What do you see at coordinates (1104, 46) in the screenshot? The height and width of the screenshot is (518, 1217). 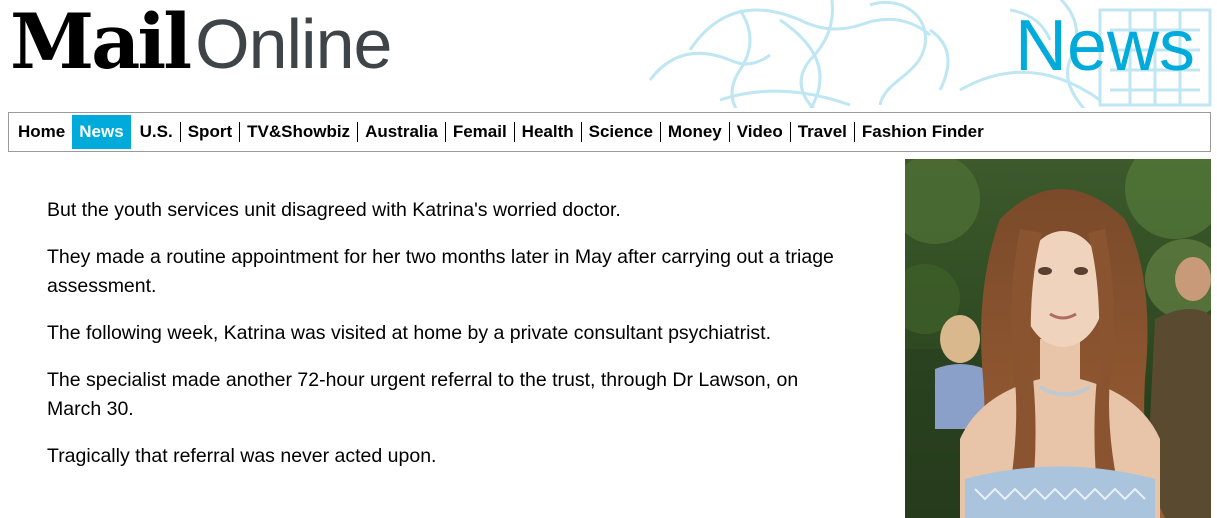 I see `section-title: News` at bounding box center [1104, 46].